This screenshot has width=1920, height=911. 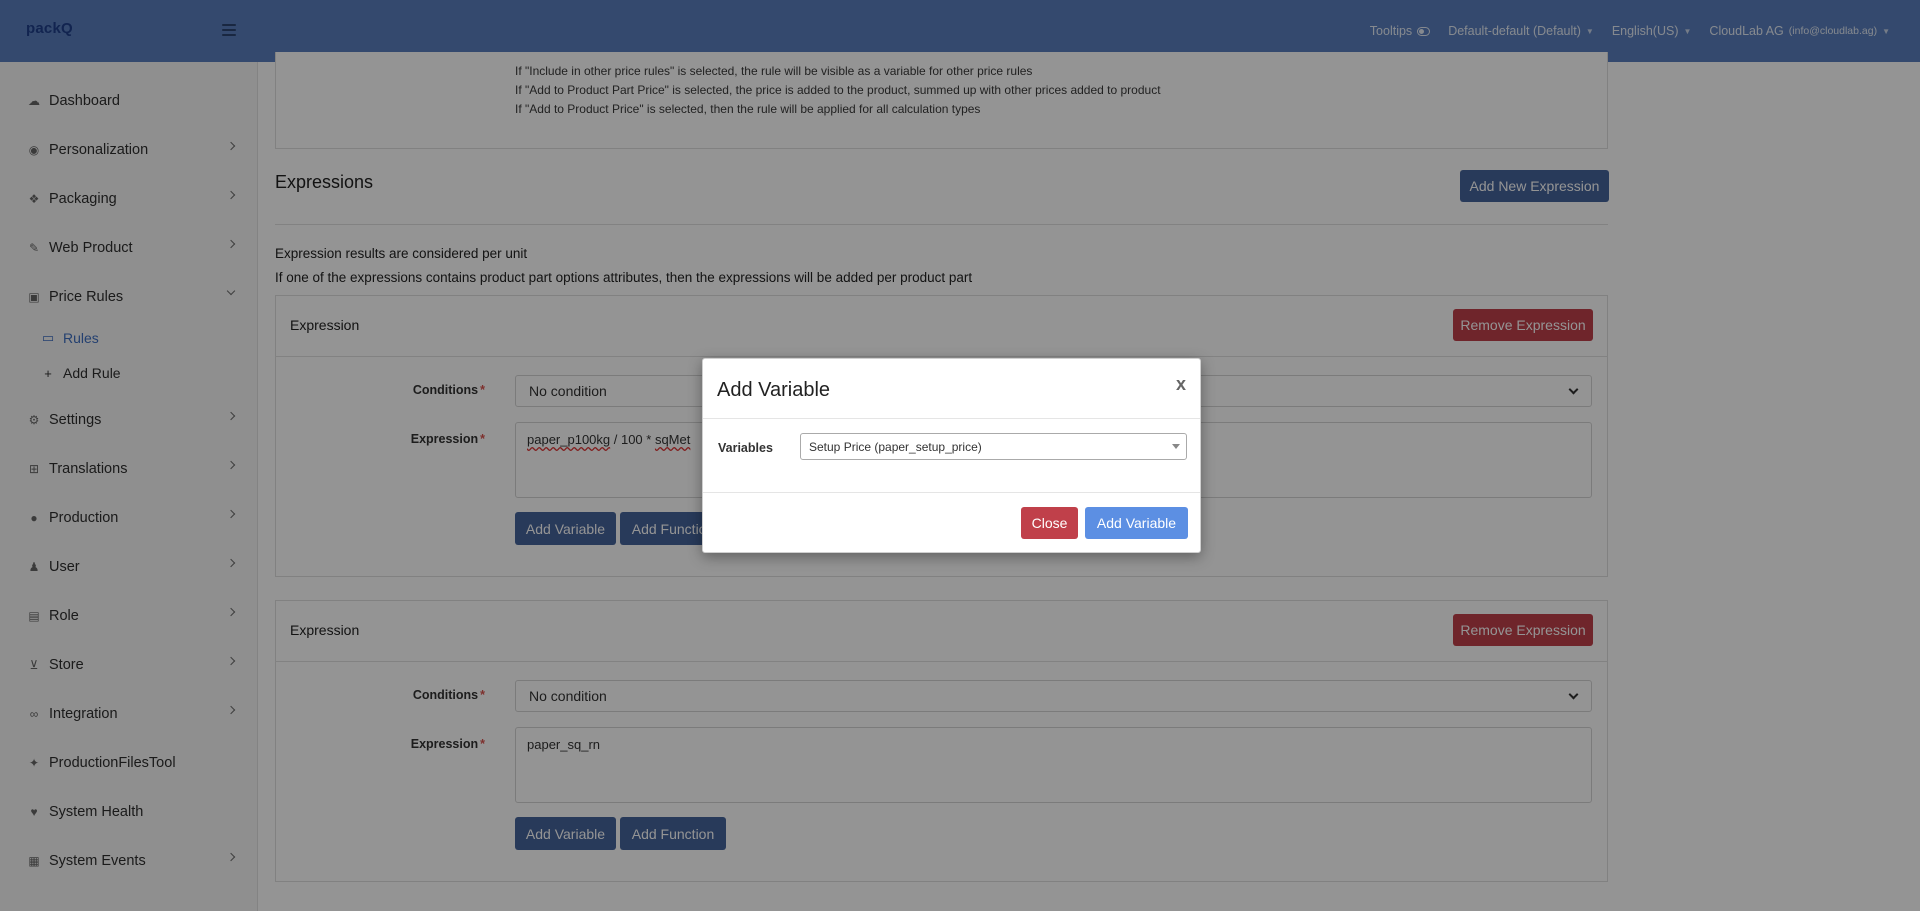 I want to click on modal-title: Add Variable, so click(x=774, y=390).